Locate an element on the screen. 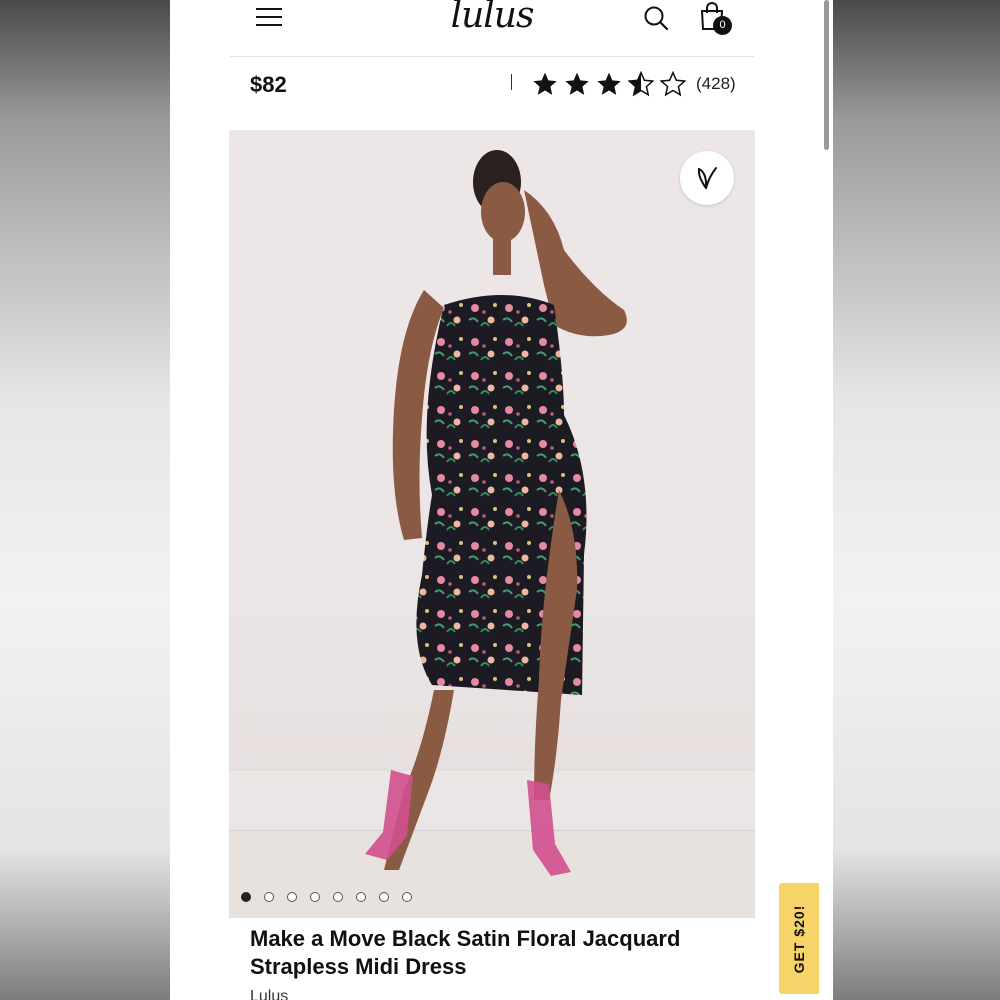 The width and height of the screenshot is (1000, 1000). wishlist-button is located at coordinates (707, 178).